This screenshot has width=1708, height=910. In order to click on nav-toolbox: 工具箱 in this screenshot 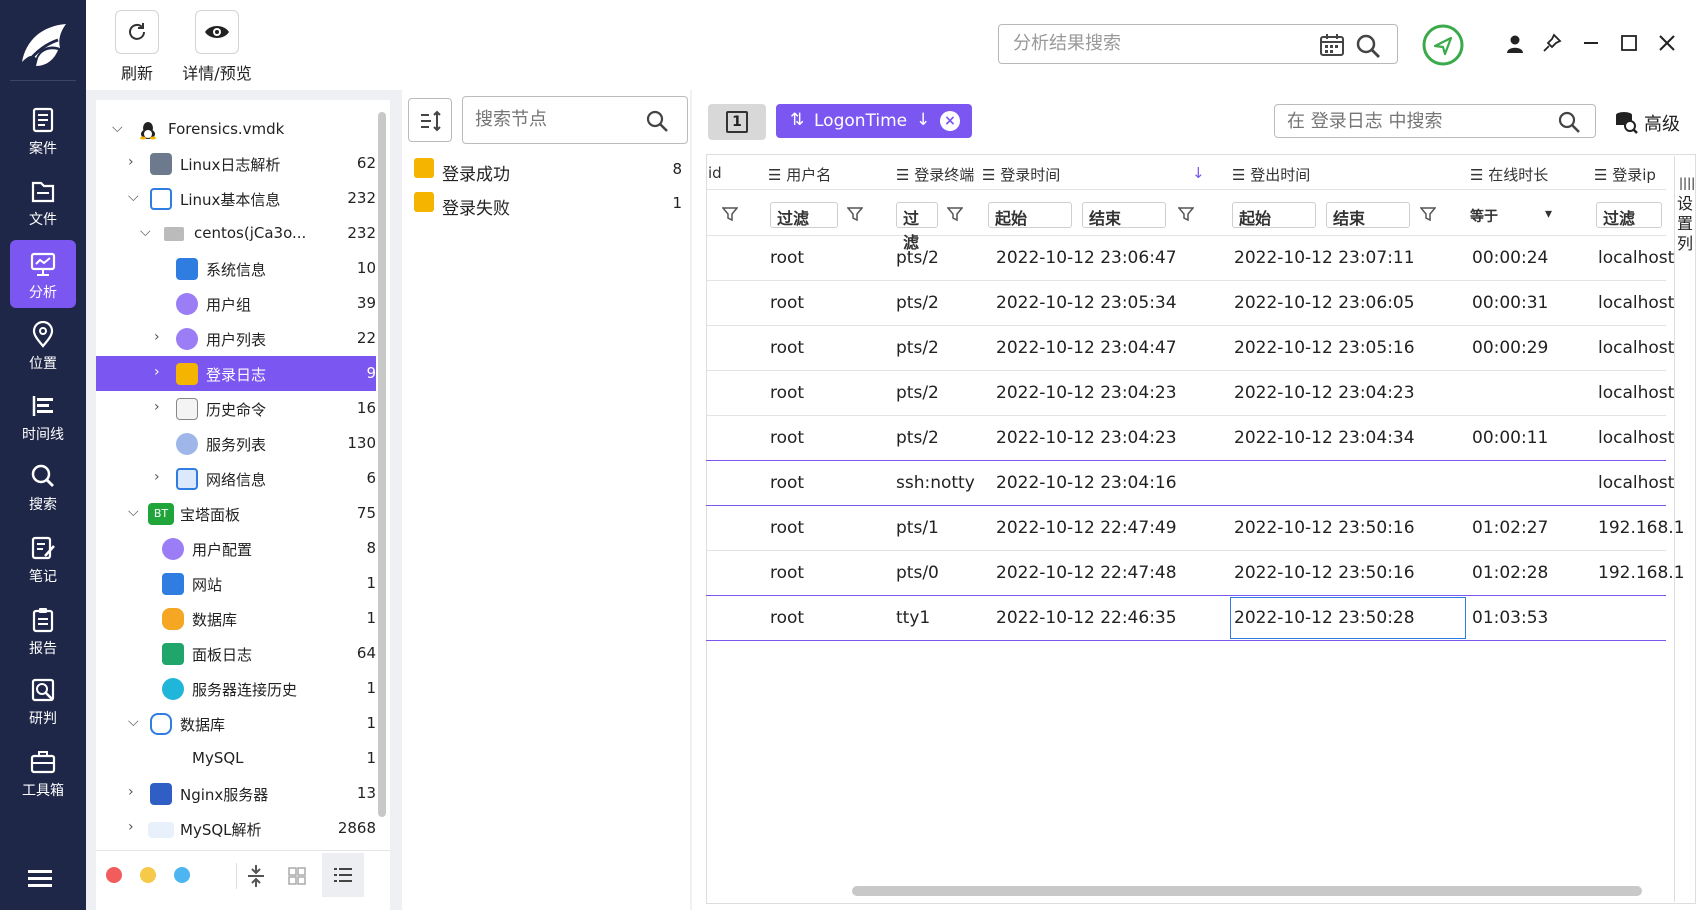, I will do `click(43, 774)`.